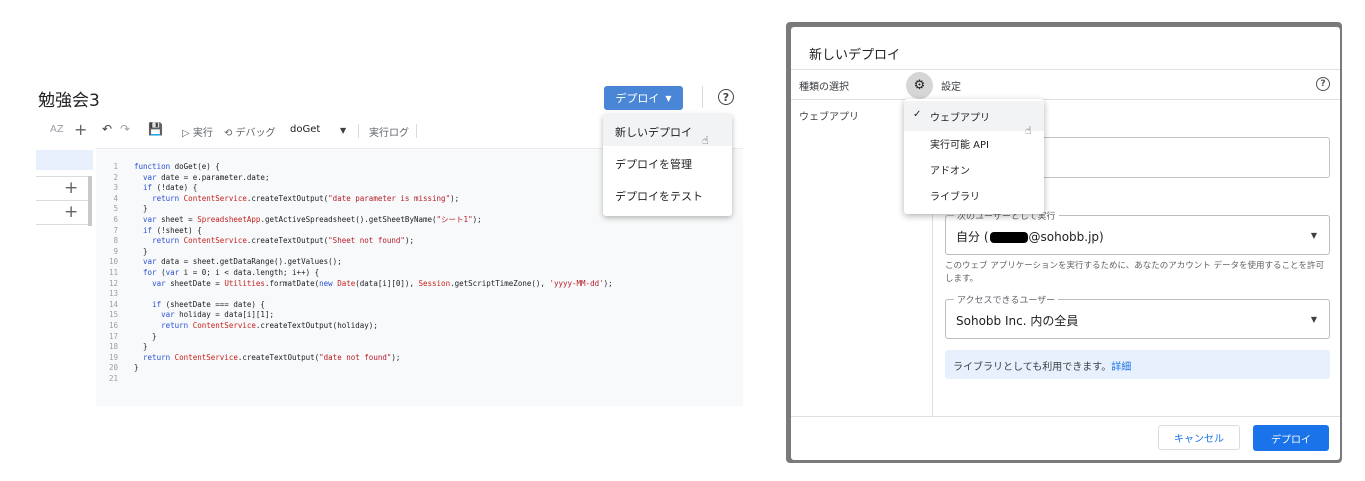 The width and height of the screenshot is (1365, 481). Describe the element at coordinates (653, 132) in the screenshot. I see `menu-item-new-deploy: 新しいデプロイ` at that location.